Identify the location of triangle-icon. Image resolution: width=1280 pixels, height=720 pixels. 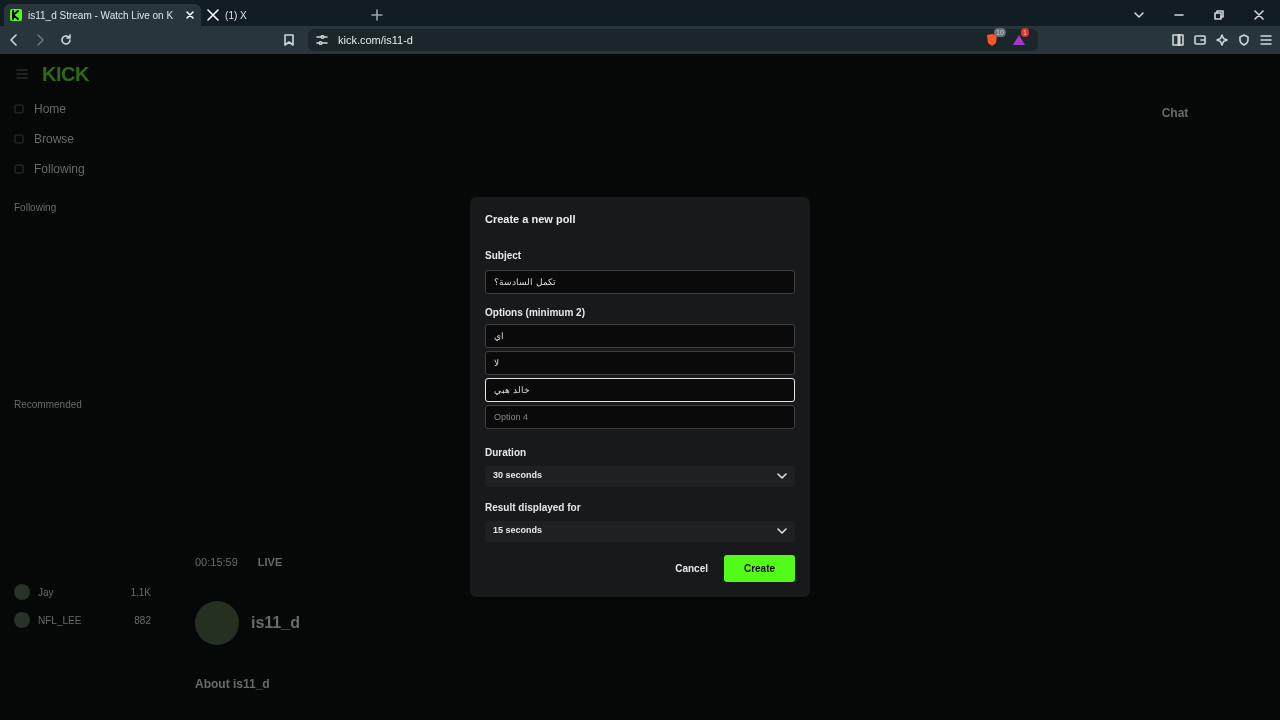
(1019, 40).